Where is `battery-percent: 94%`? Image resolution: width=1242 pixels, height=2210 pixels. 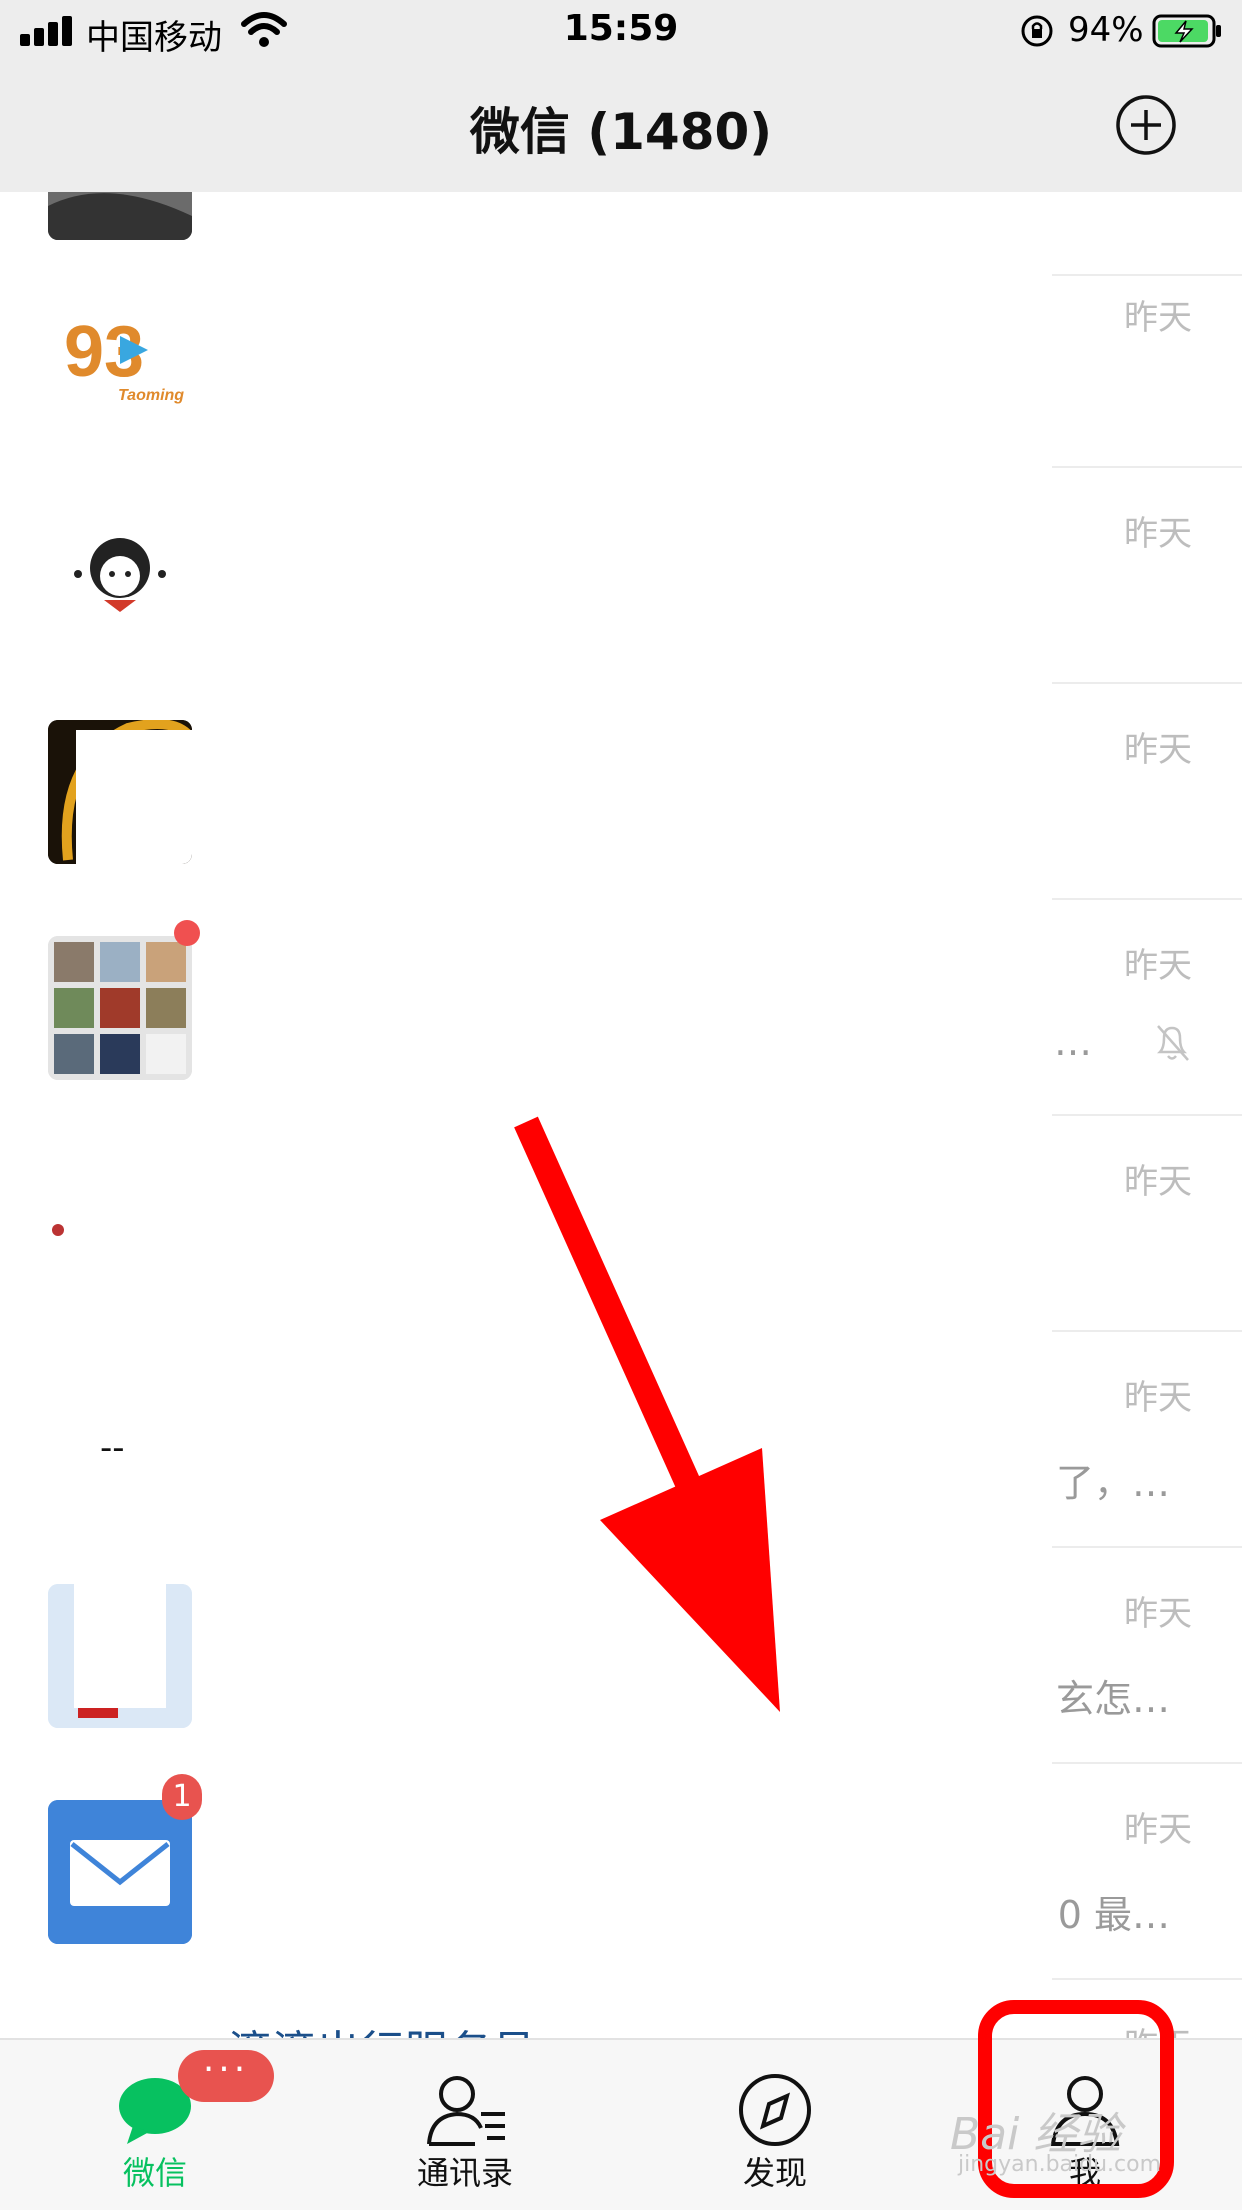 battery-percent: 94% is located at coordinates (1106, 30).